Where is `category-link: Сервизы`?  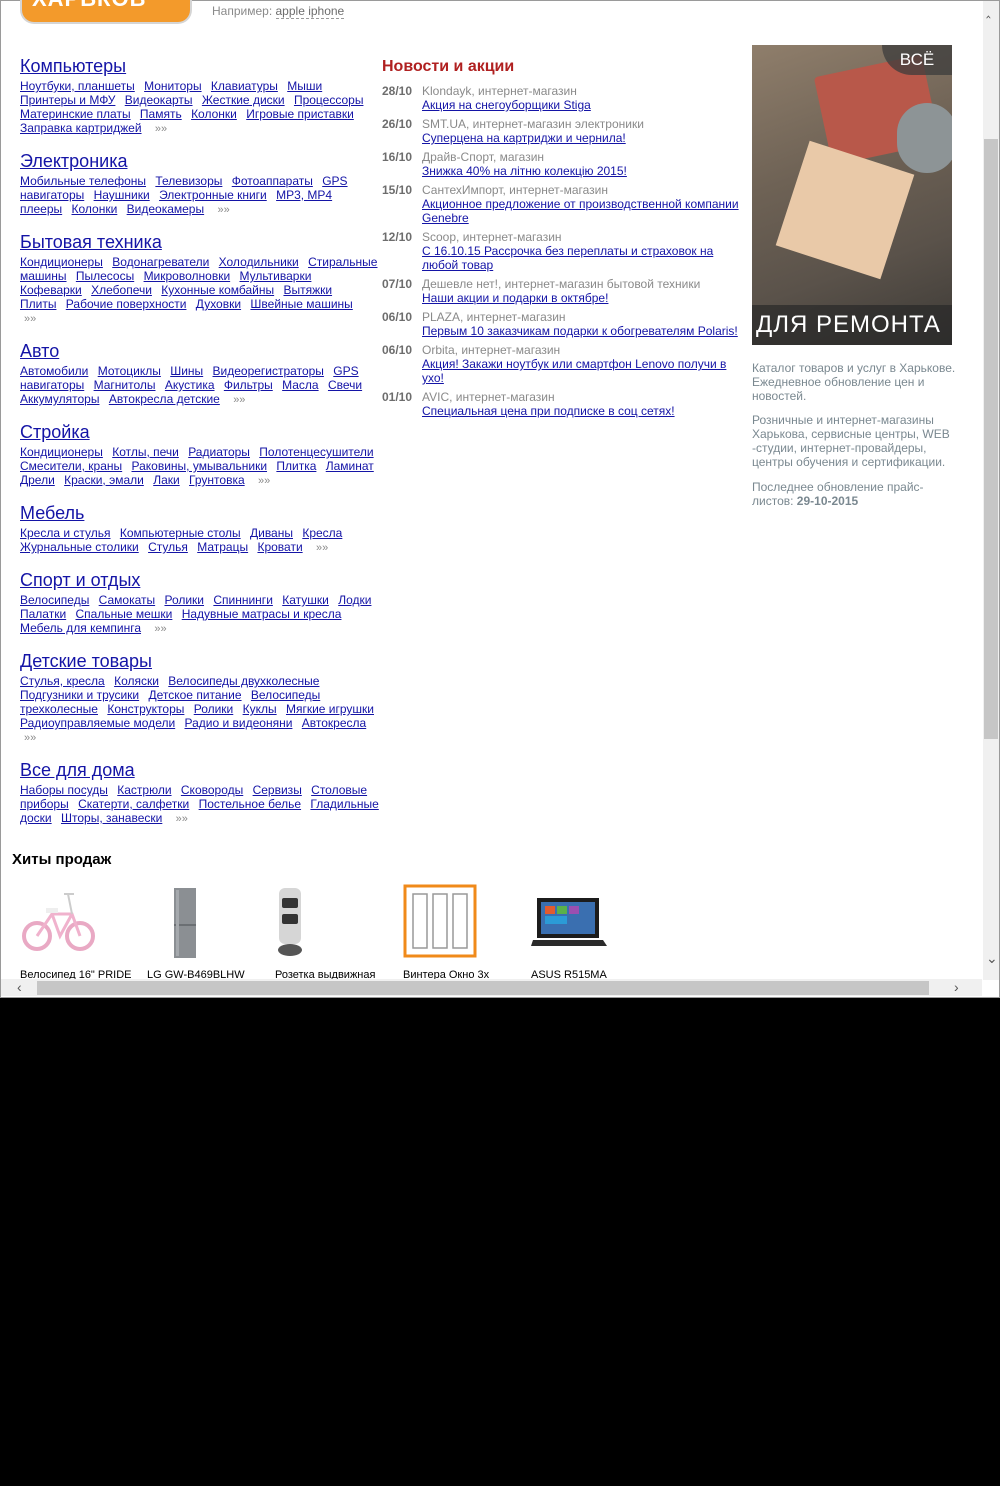
category-link: Сервизы is located at coordinates (277, 790).